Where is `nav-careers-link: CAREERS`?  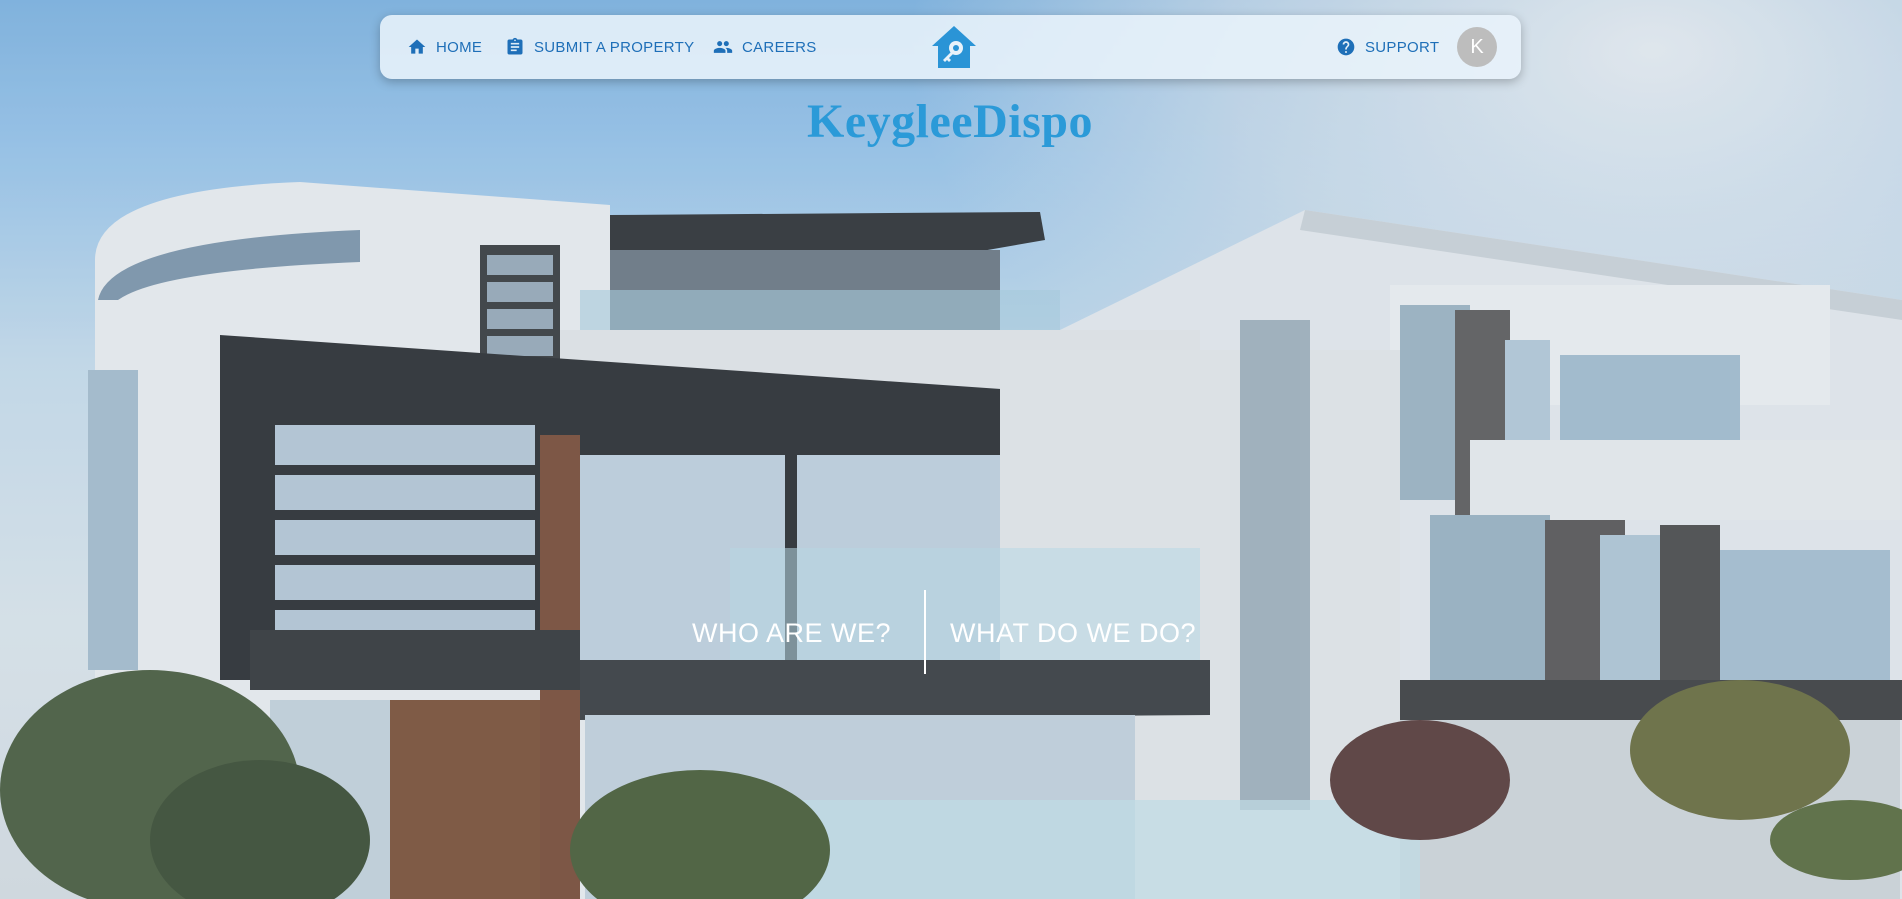
nav-careers-link: CAREERS is located at coordinates (765, 47).